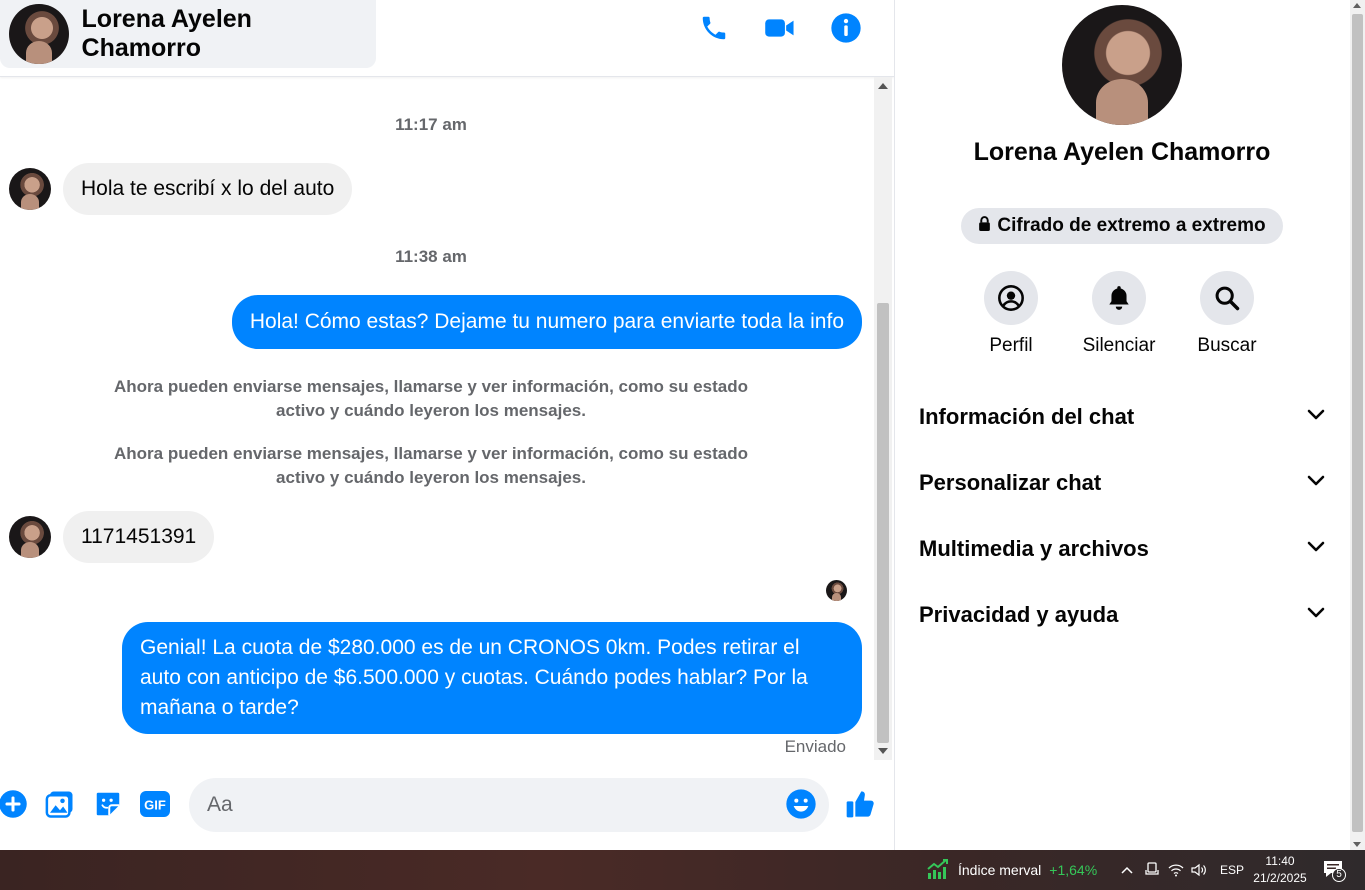 Image resolution: width=1365 pixels, height=890 pixels. I want to click on seen-avatar, so click(836, 590).